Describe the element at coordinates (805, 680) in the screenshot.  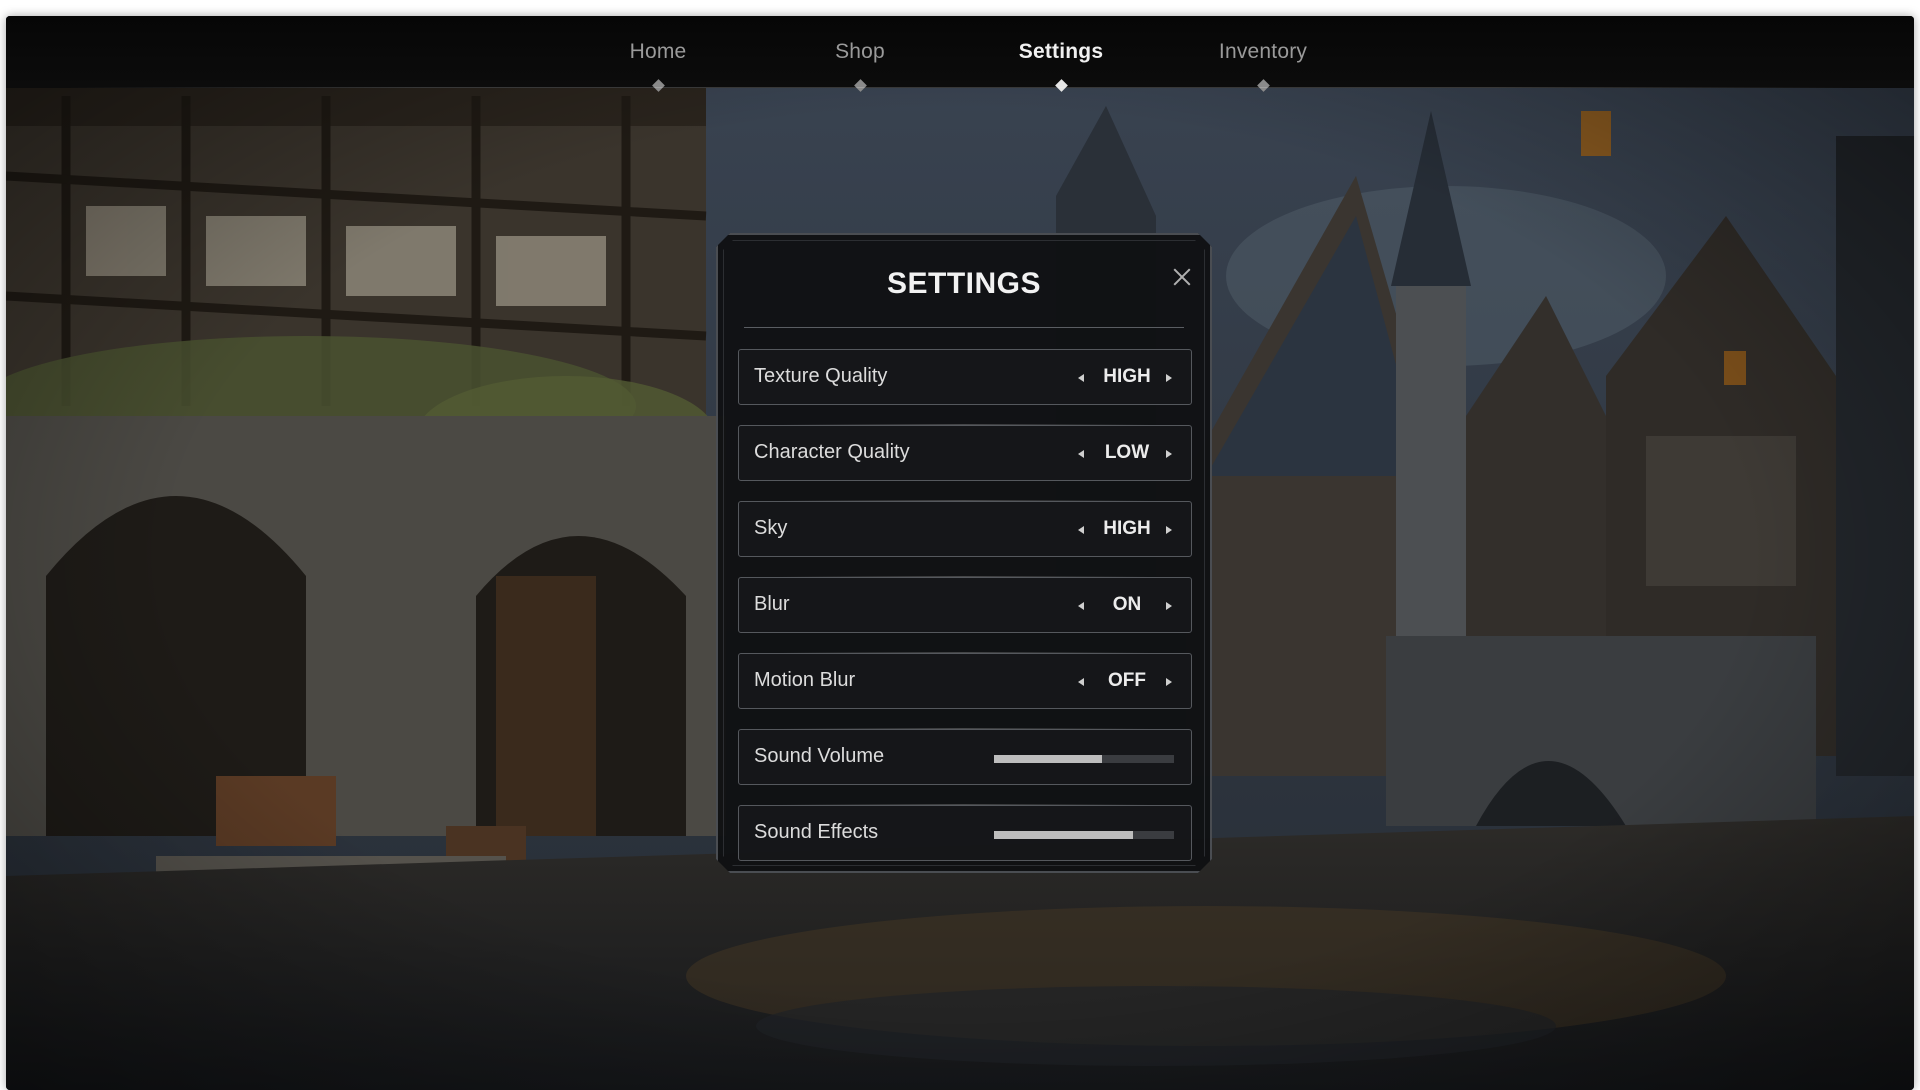
I see `setting-label: Motion Blur` at that location.